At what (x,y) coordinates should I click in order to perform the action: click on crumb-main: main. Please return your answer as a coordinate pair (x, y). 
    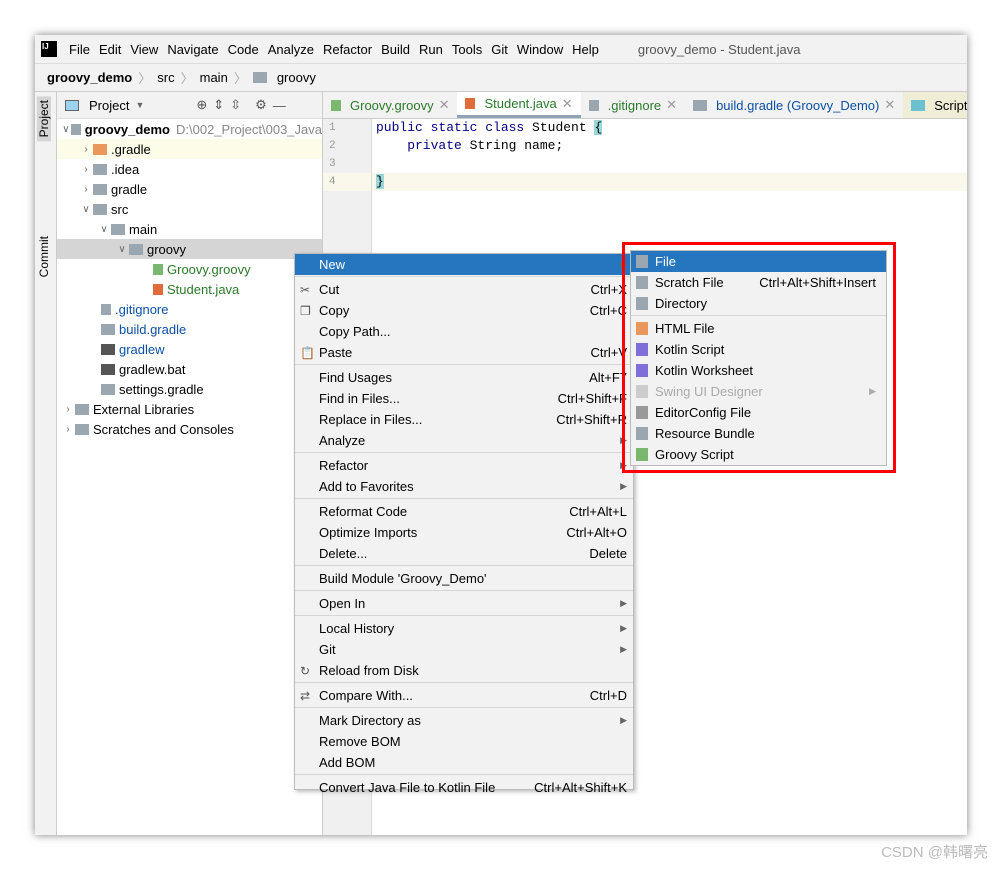
    Looking at the image, I should click on (214, 77).